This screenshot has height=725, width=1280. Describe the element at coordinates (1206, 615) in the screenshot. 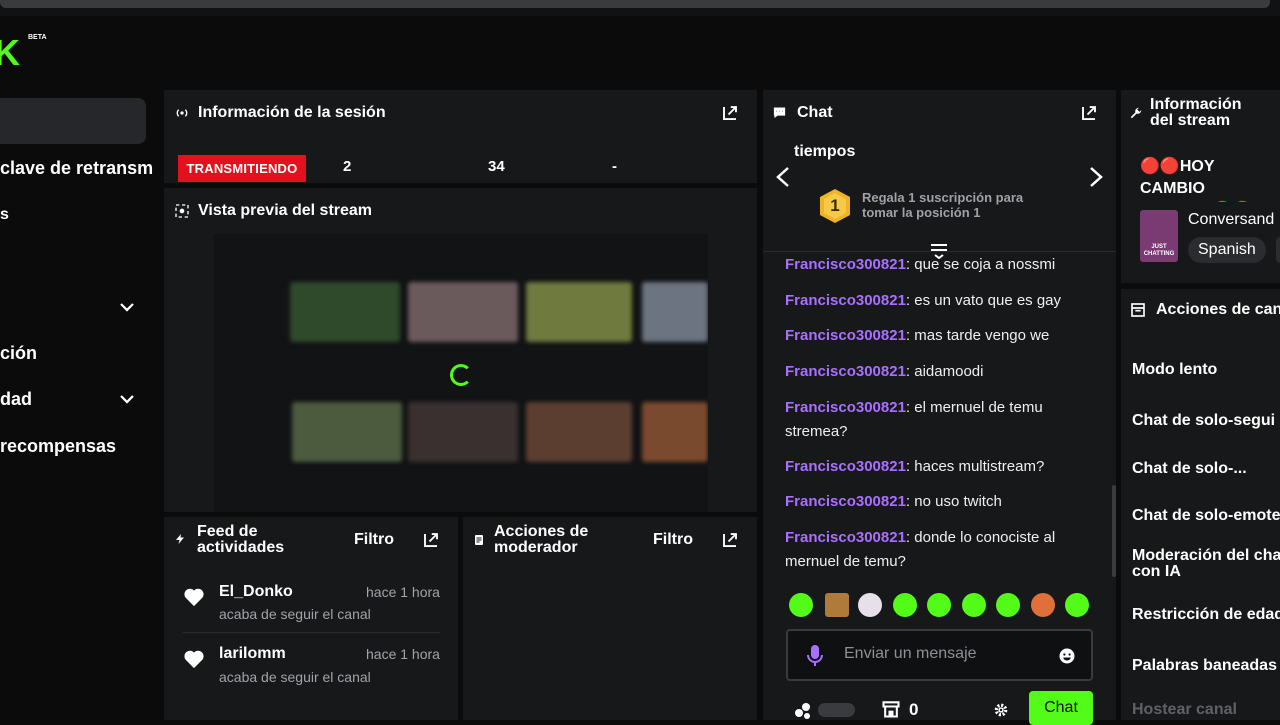

I see `age-restriction-label: Restricción de edad` at that location.